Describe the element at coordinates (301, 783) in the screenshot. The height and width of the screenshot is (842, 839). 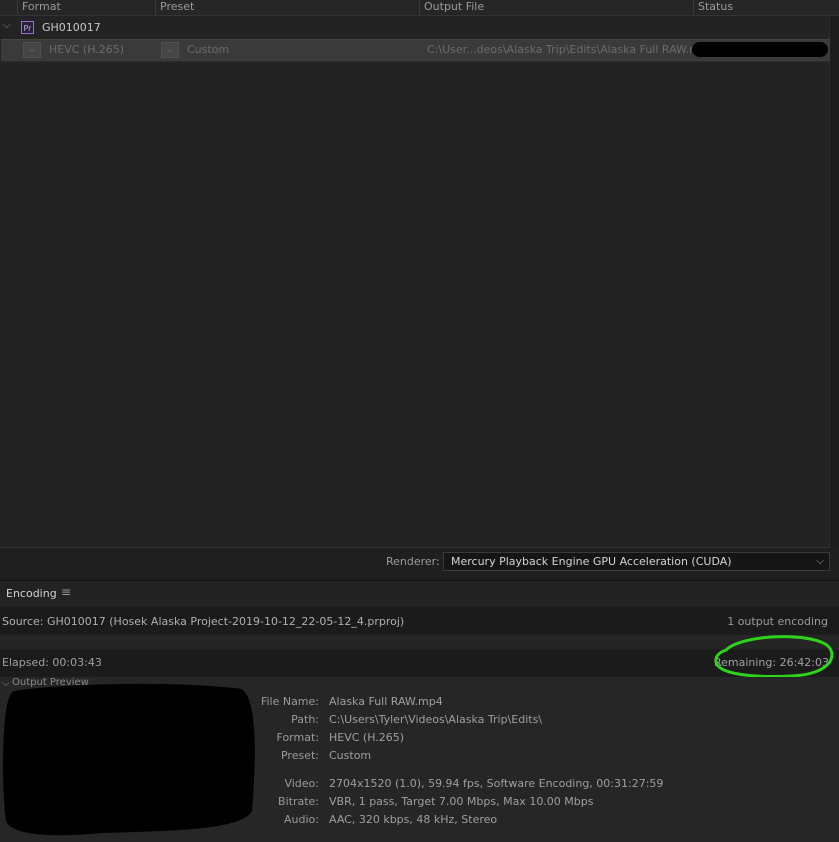
I see `detail-label-video: Video:` at that location.